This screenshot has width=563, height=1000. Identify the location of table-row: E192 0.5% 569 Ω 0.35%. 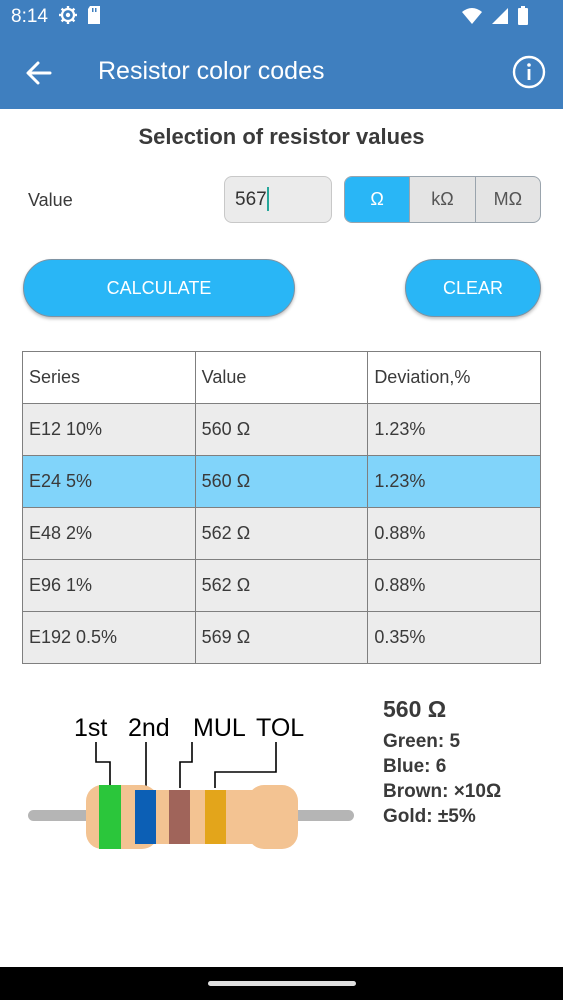
(281, 637).